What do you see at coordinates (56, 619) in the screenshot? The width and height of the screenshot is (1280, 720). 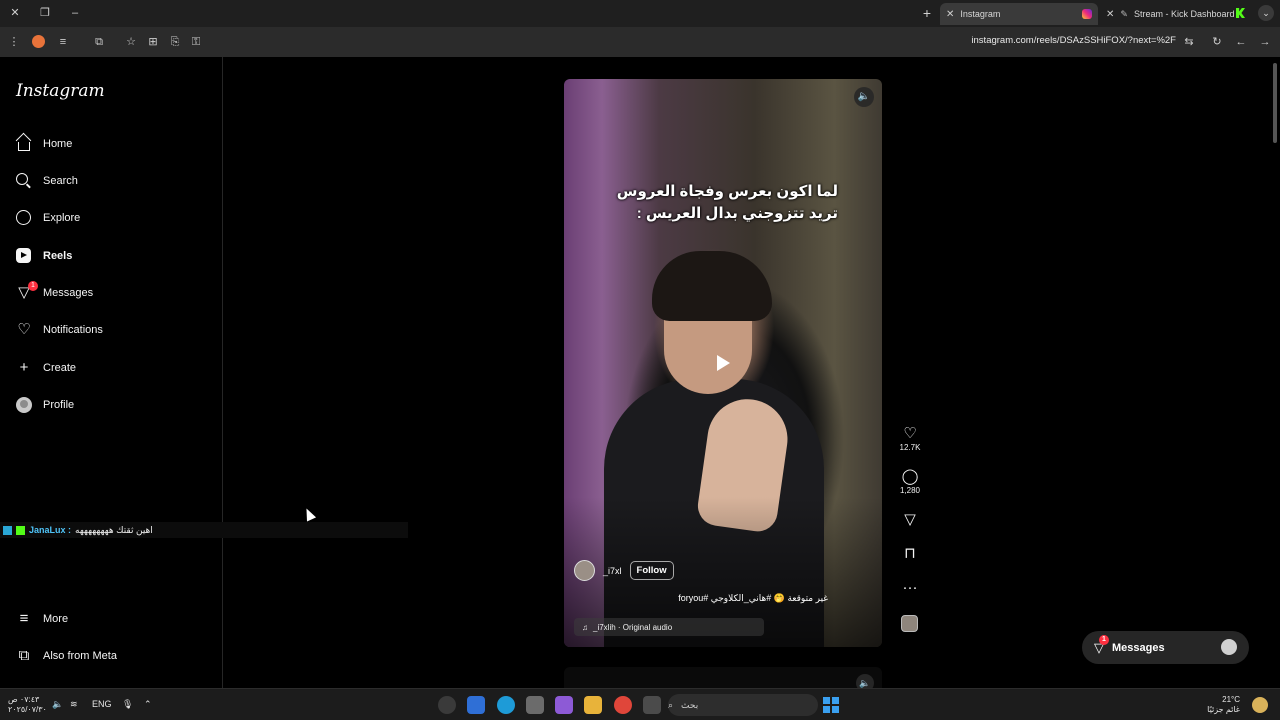 I see `sidebar-item-label: More` at bounding box center [56, 619].